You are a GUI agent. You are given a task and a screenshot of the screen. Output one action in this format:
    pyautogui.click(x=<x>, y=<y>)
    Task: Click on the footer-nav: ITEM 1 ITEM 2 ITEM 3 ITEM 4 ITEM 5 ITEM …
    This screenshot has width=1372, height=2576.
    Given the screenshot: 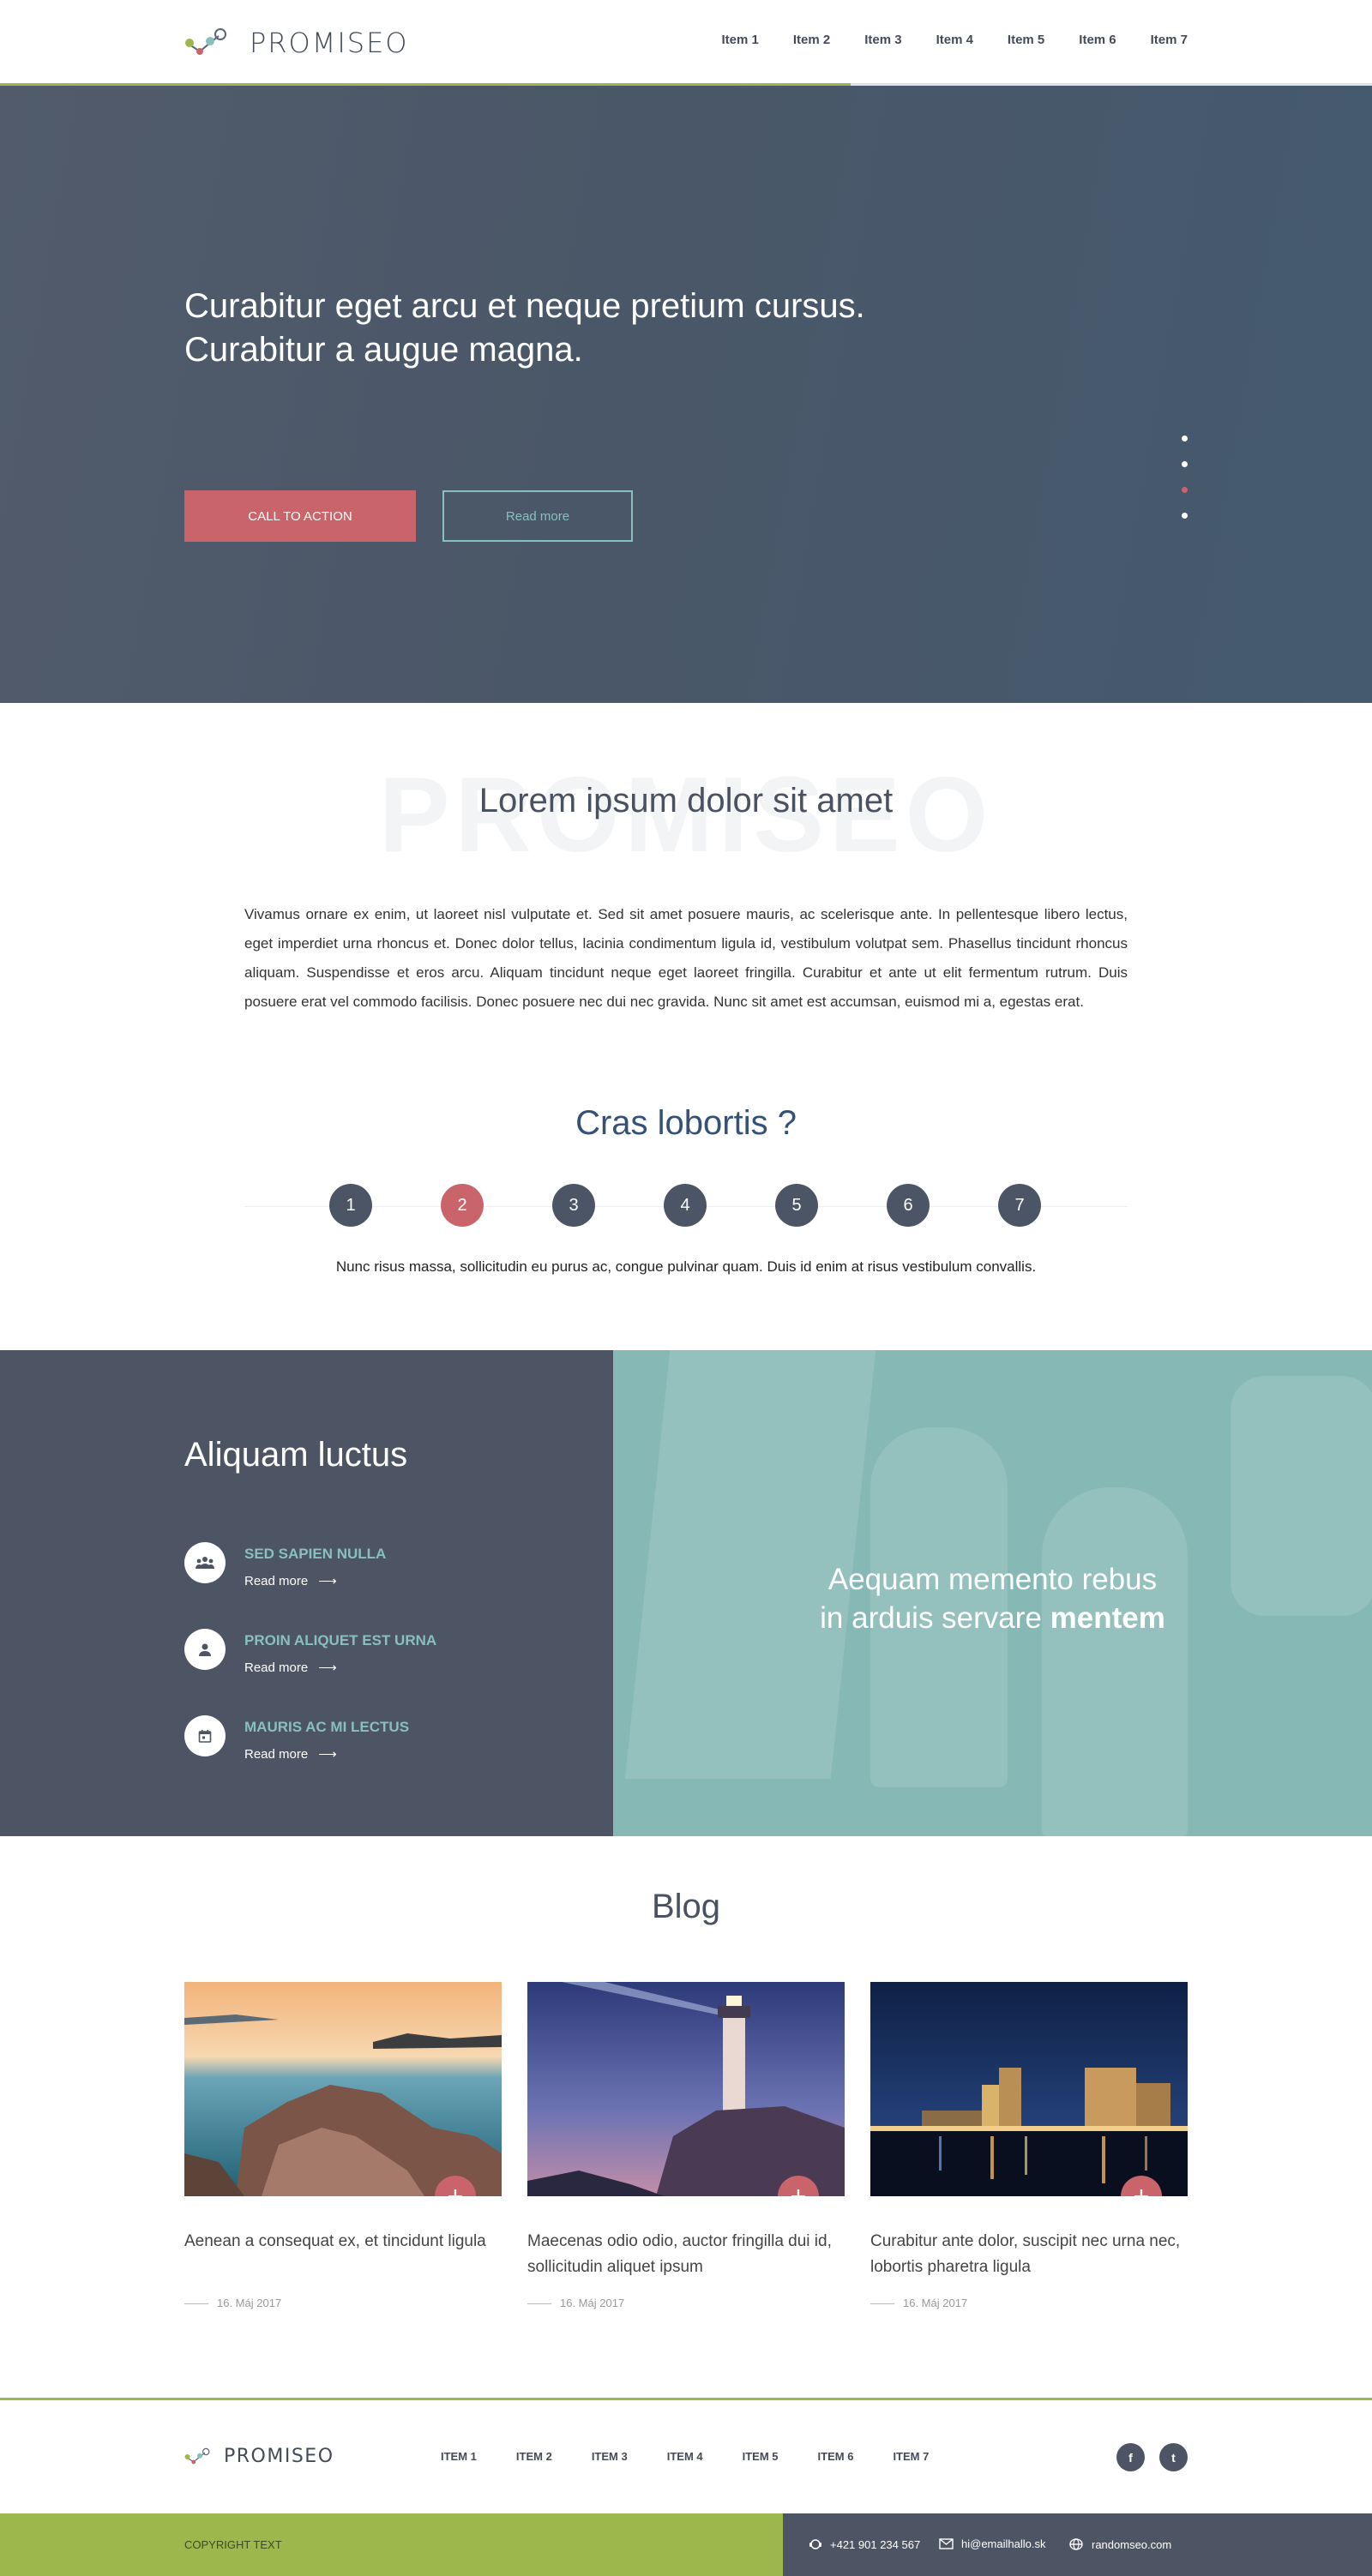 What is the action you would take?
    pyautogui.click(x=705, y=2456)
    